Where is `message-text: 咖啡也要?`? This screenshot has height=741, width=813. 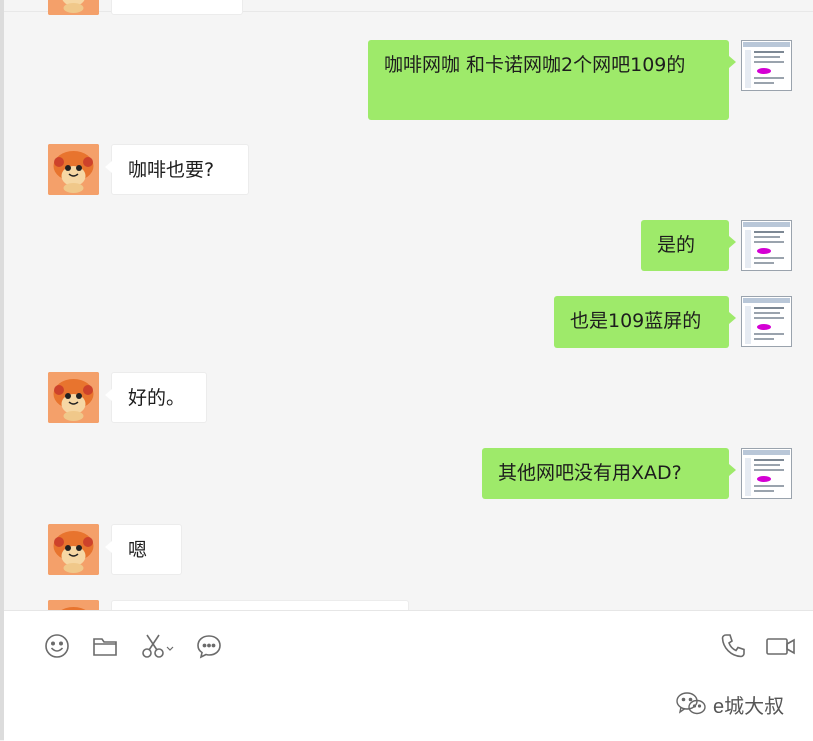 message-text: 咖啡也要? is located at coordinates (171, 170).